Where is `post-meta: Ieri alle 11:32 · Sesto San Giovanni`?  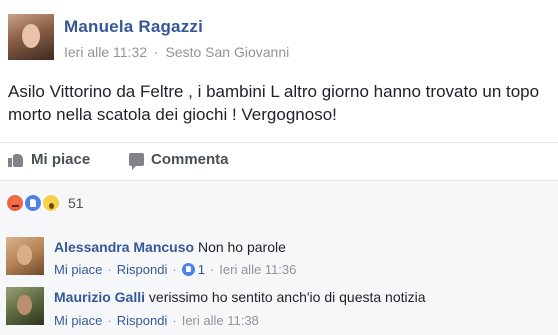 post-meta: Ieri alle 11:32 · Sesto San Giovanni is located at coordinates (178, 52).